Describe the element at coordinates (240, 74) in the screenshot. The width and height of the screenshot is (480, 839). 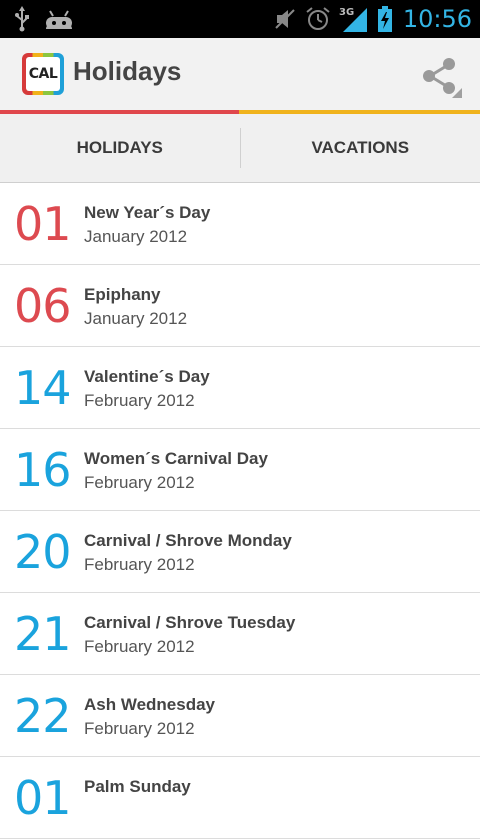
I see `action-bar: CAL Holidays` at that location.